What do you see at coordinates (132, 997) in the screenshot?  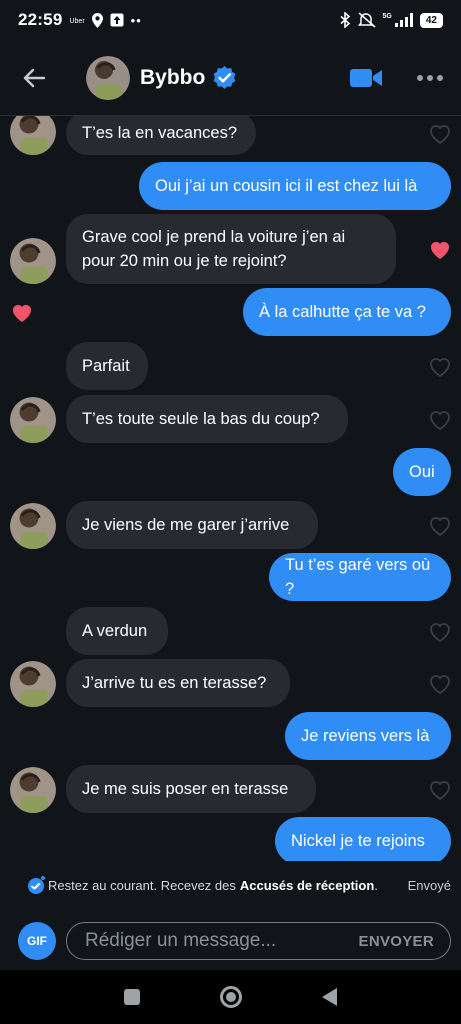 I see `recent-apps-button` at bounding box center [132, 997].